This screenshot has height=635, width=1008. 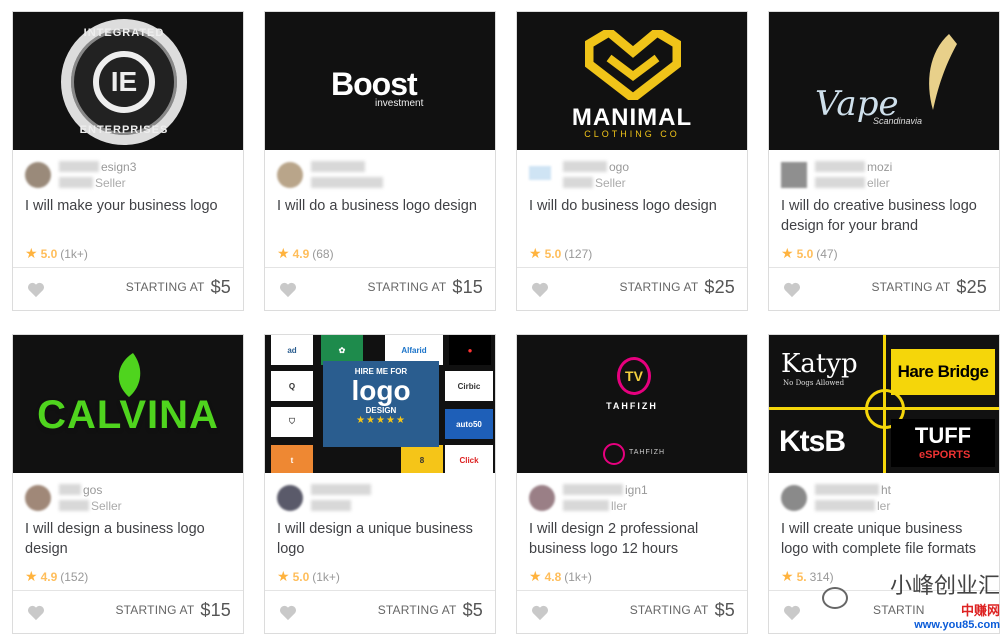 What do you see at coordinates (636, 490) in the screenshot?
I see `seller-name: ign1` at bounding box center [636, 490].